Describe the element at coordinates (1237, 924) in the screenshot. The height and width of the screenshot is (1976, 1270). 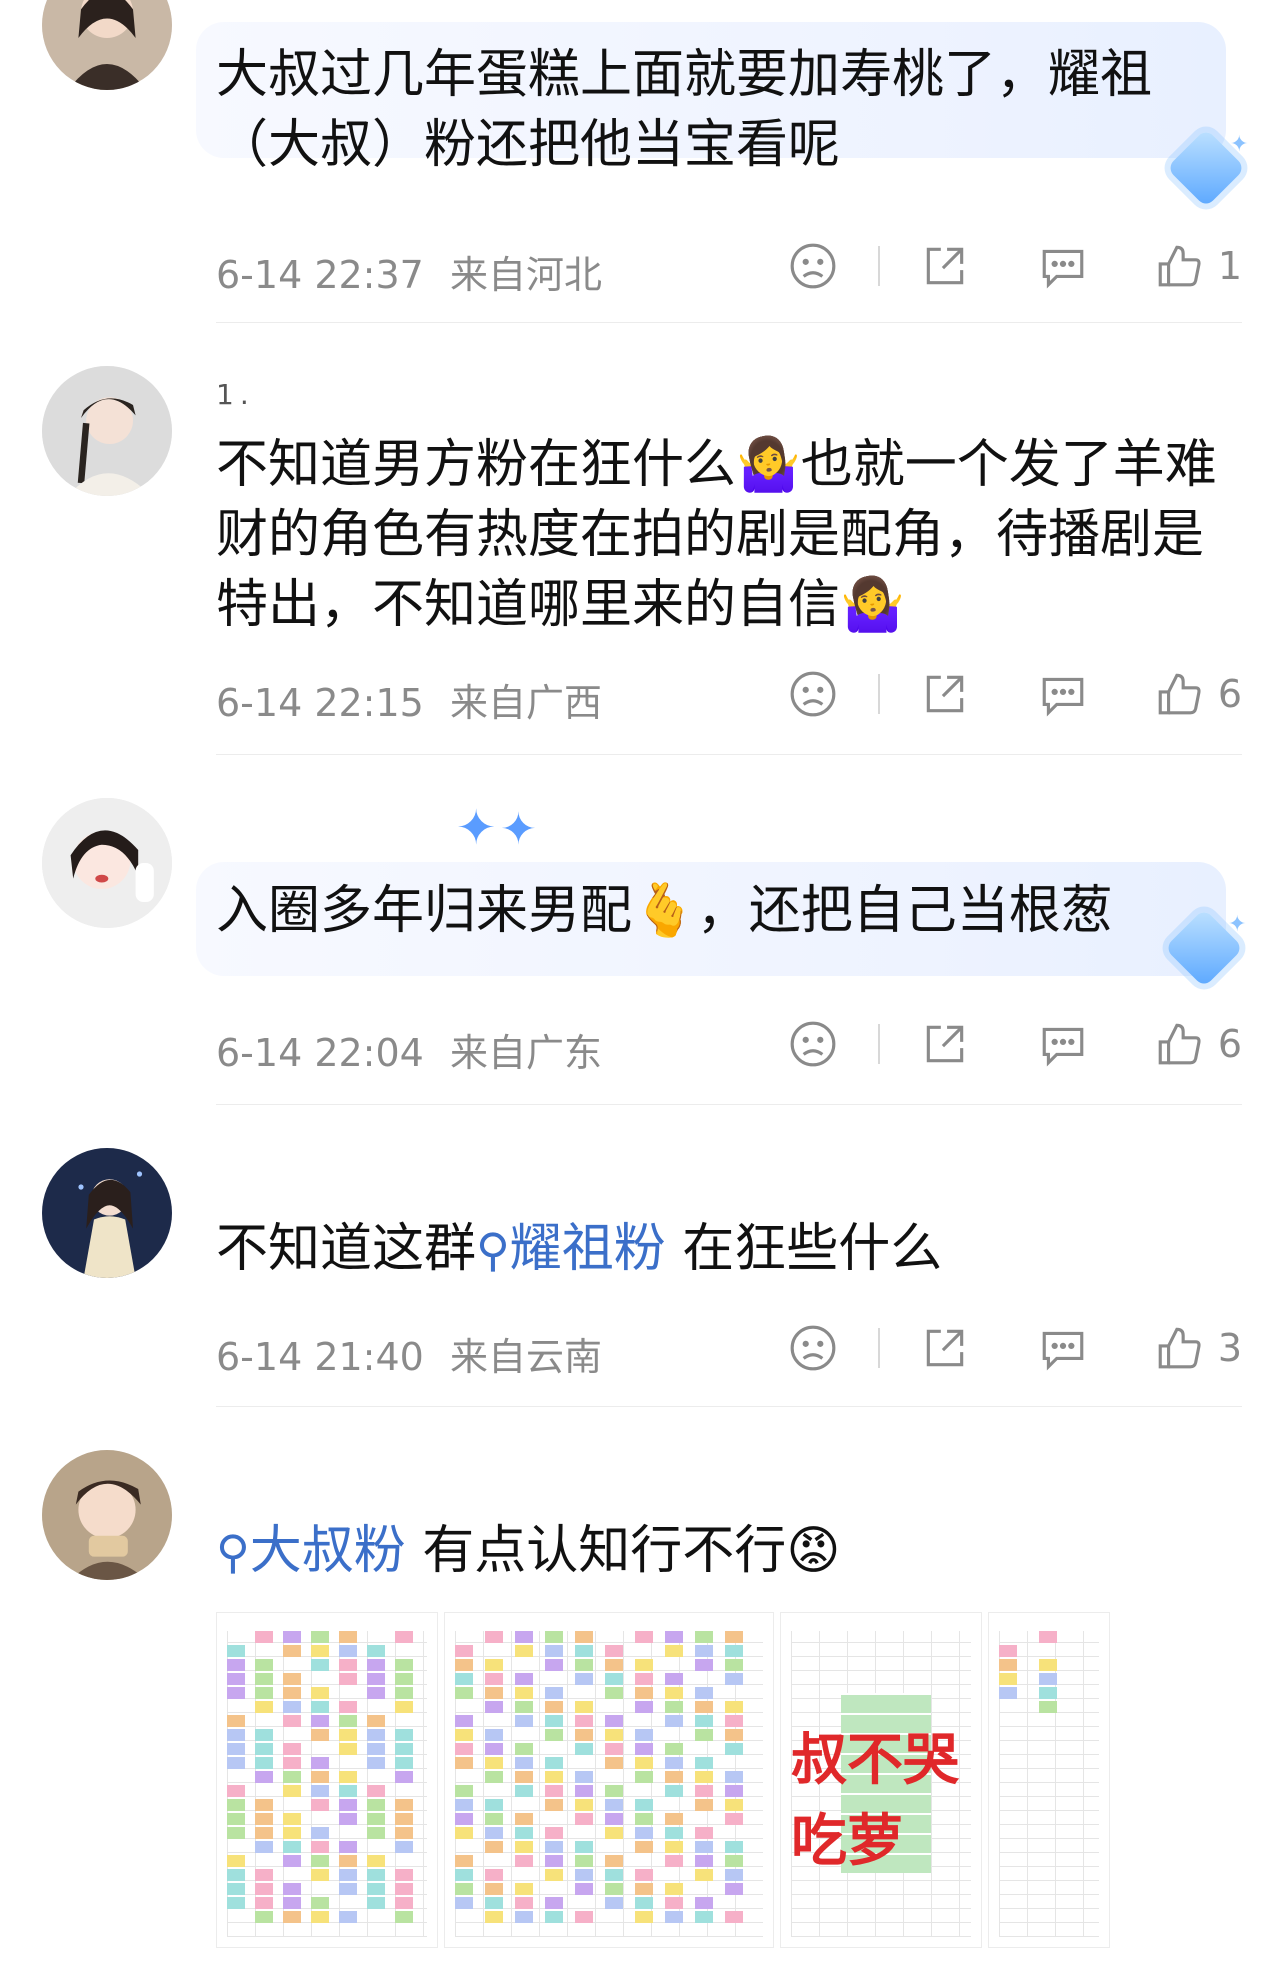
I see `sparkle-icon: ✦` at that location.